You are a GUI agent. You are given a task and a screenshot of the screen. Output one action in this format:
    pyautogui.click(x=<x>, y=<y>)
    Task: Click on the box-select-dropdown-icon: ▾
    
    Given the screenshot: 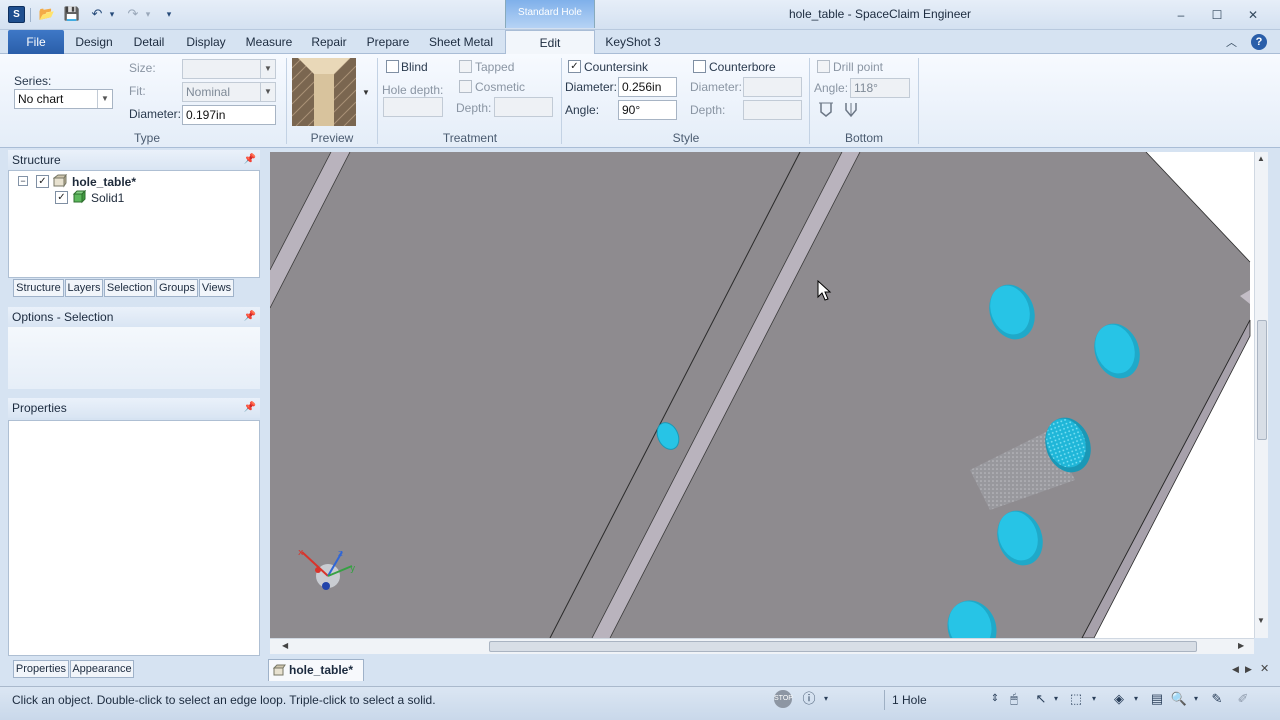 What is the action you would take?
    pyautogui.click(x=1094, y=699)
    